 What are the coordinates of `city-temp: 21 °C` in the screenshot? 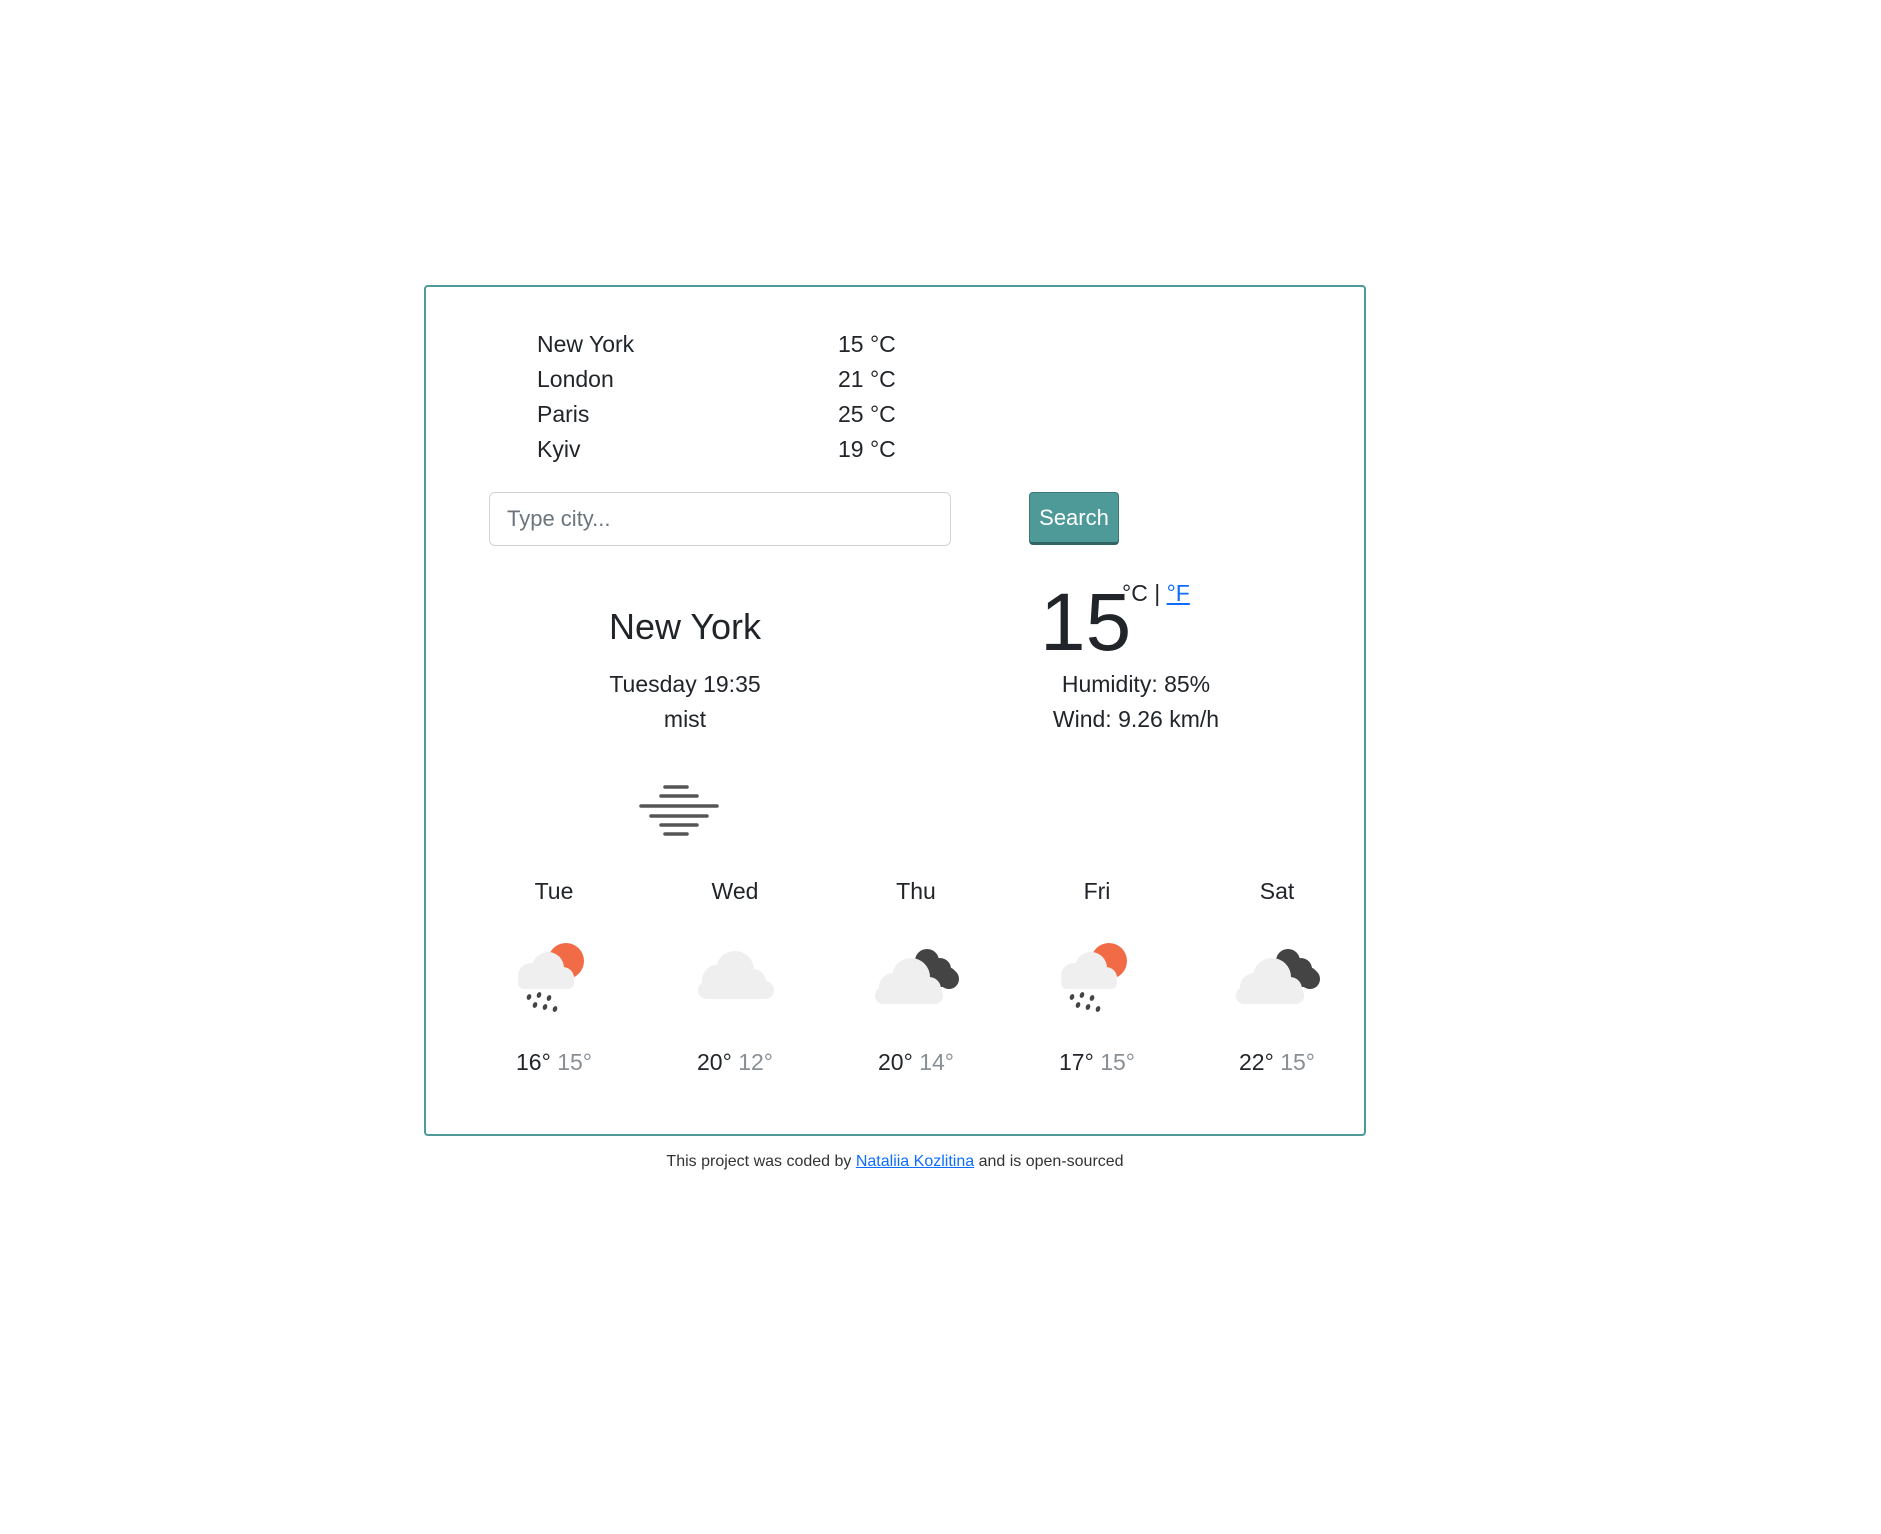 It's located at (867, 379).